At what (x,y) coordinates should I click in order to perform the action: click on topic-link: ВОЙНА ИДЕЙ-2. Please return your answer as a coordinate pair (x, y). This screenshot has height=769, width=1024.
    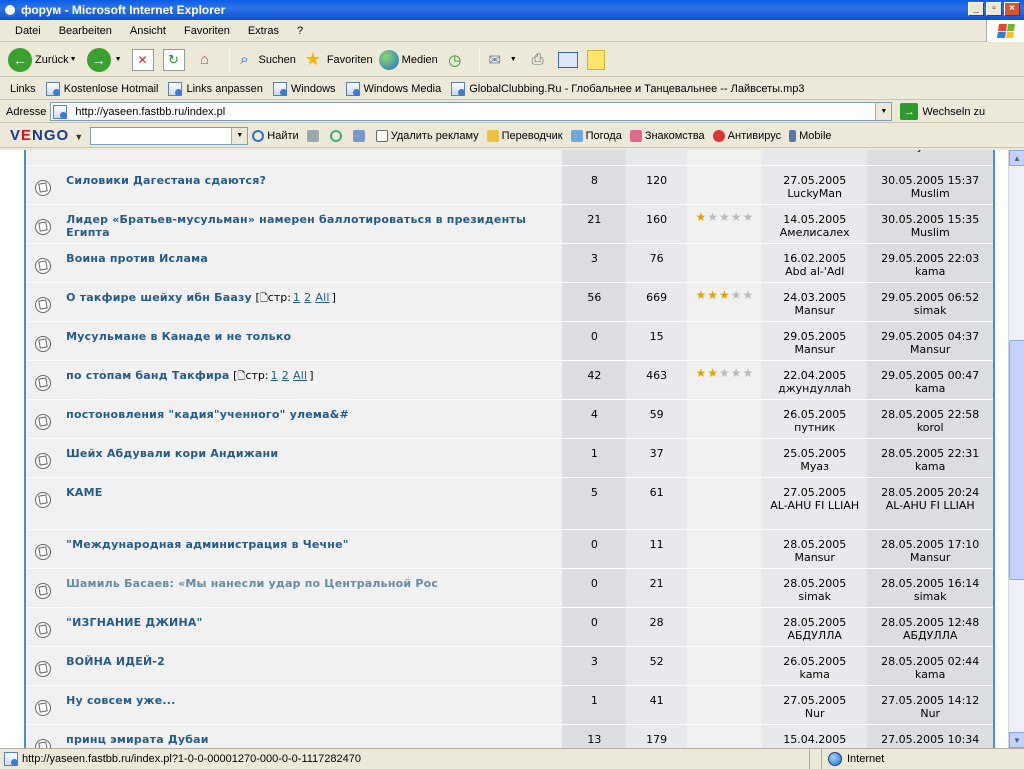
    Looking at the image, I should click on (115, 661).